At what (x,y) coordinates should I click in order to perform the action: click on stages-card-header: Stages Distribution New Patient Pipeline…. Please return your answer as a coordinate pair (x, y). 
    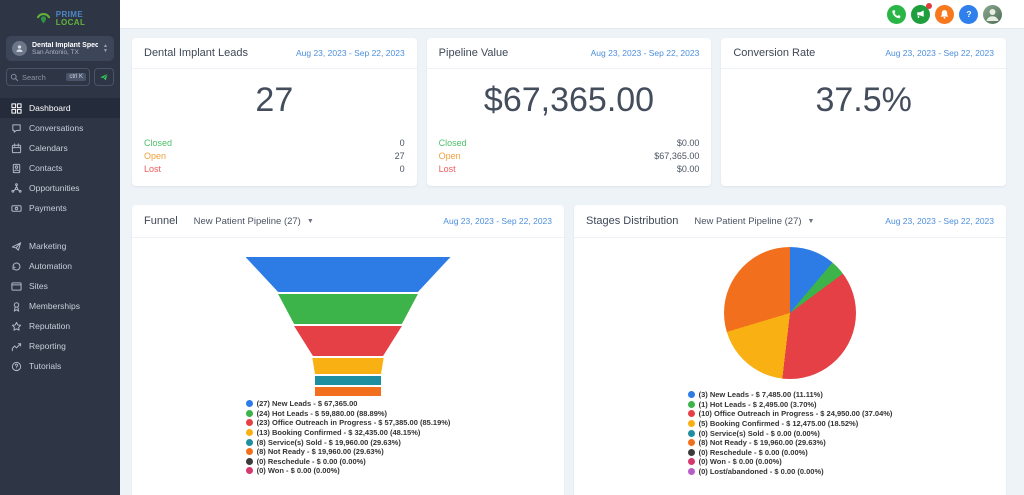
    Looking at the image, I should click on (790, 221).